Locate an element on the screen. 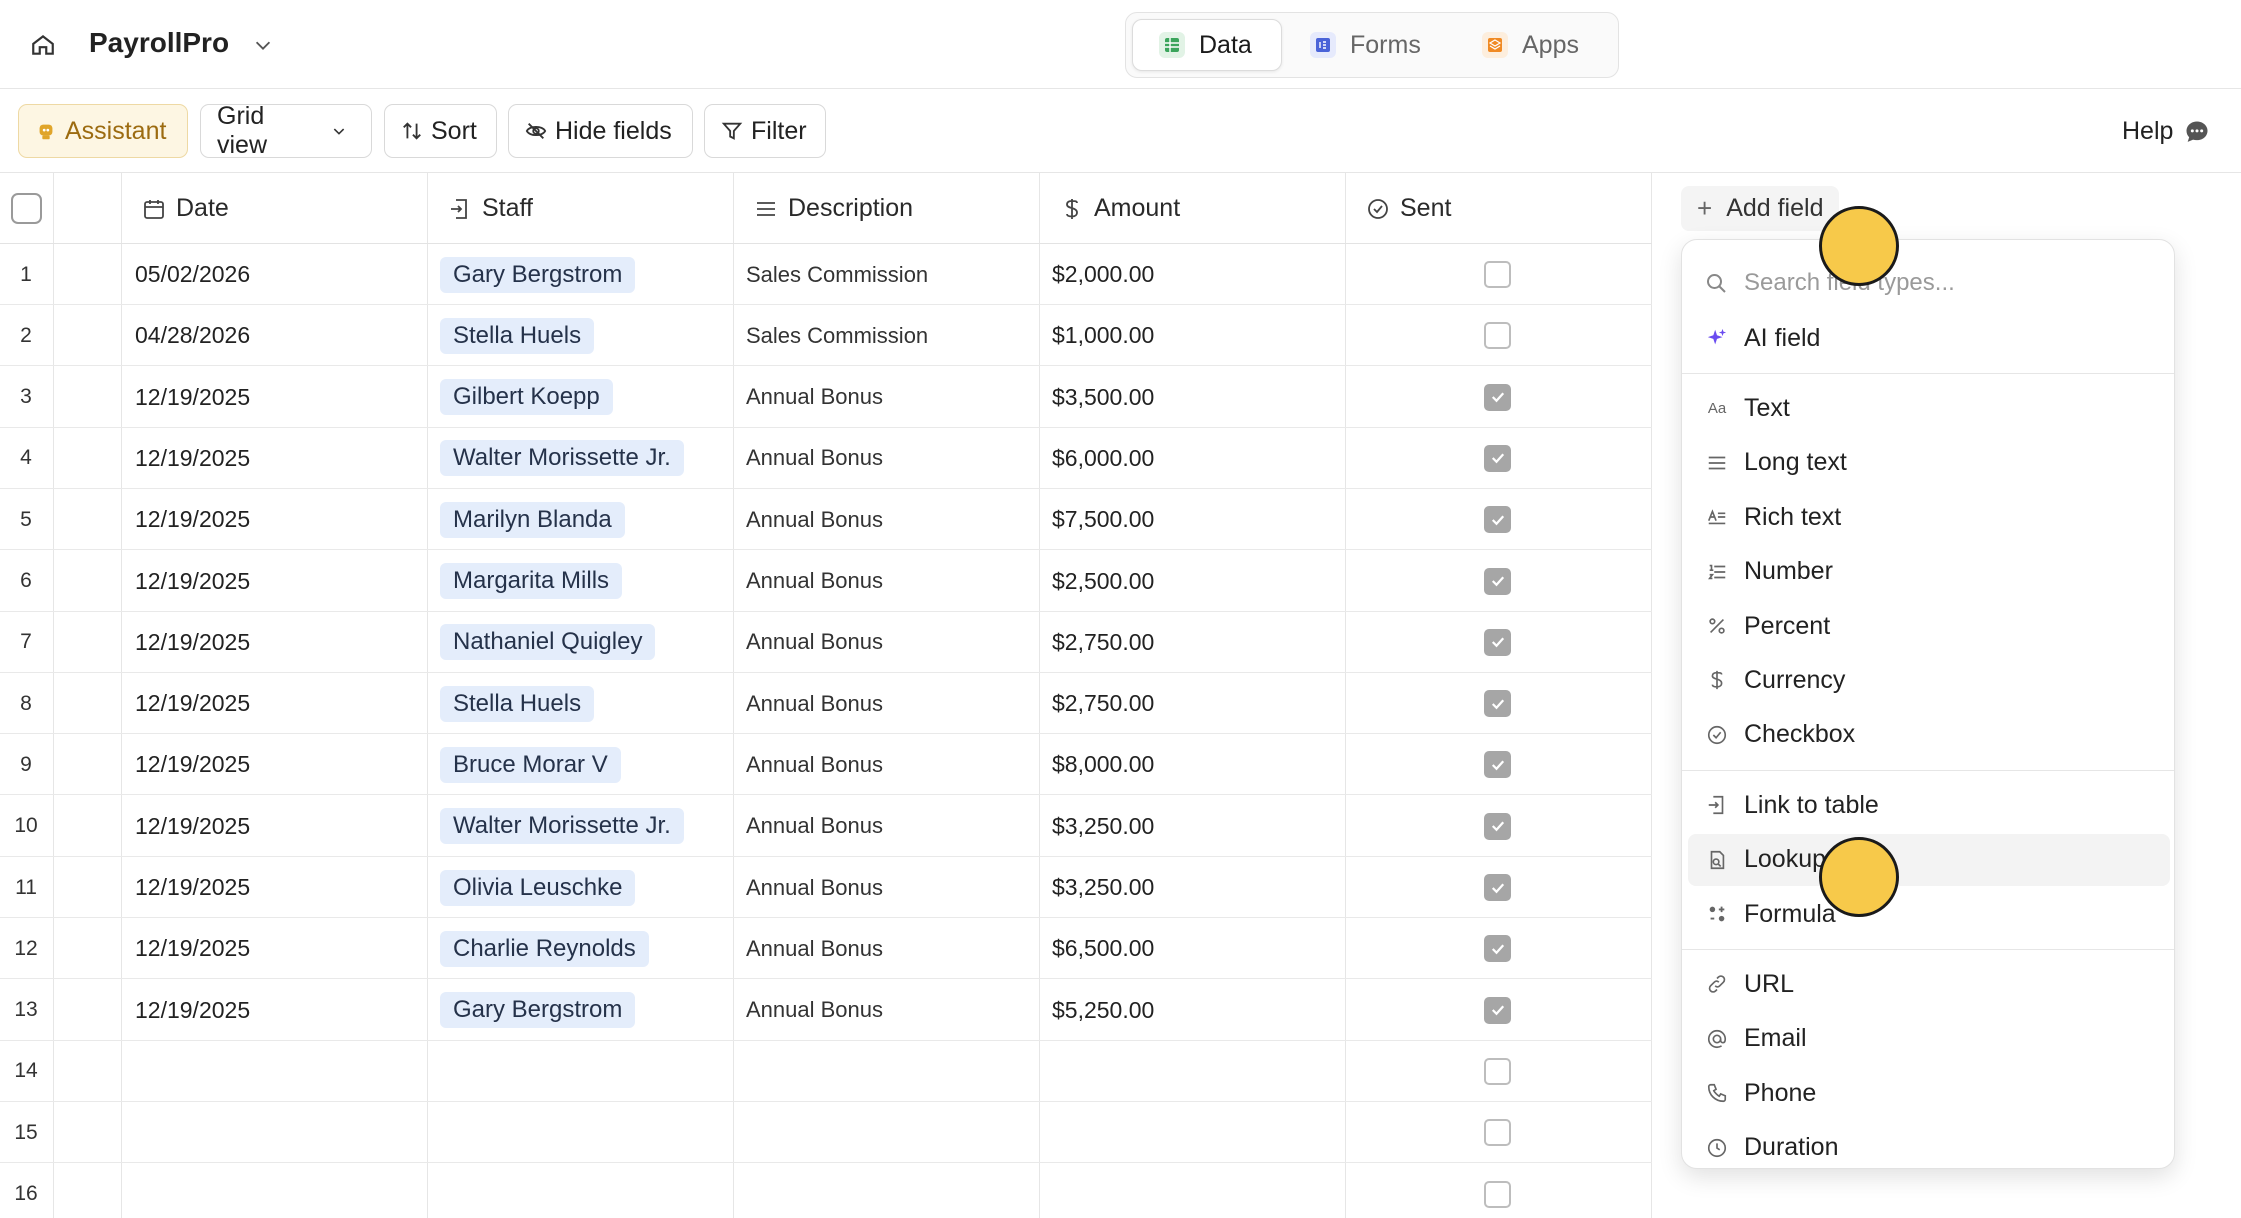 The image size is (2241, 1218). table-row: 15 is located at coordinates (826, 1133).